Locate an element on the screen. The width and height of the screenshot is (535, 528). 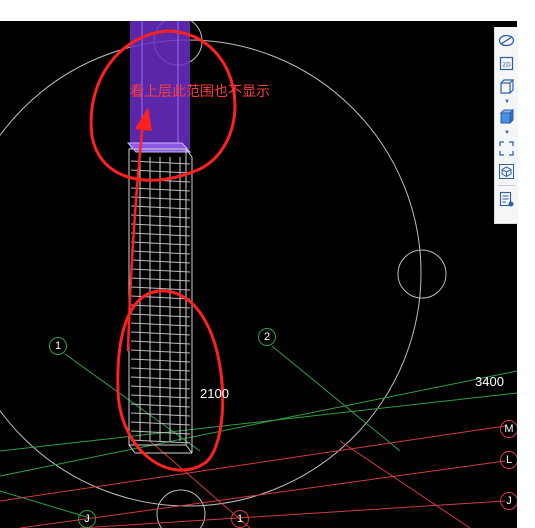
toolbar-divider is located at coordinates (506, 185).